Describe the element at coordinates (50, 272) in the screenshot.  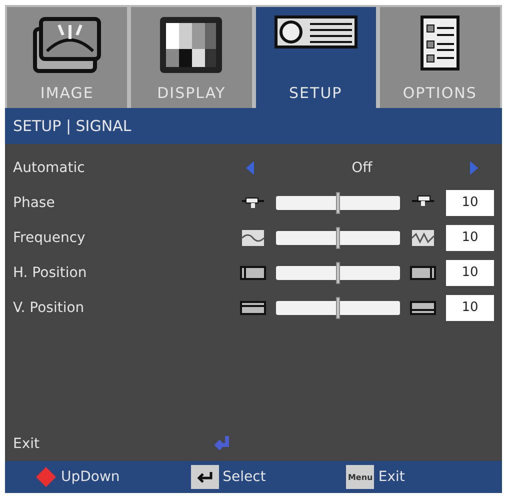
I see `setting-label: H. Position` at that location.